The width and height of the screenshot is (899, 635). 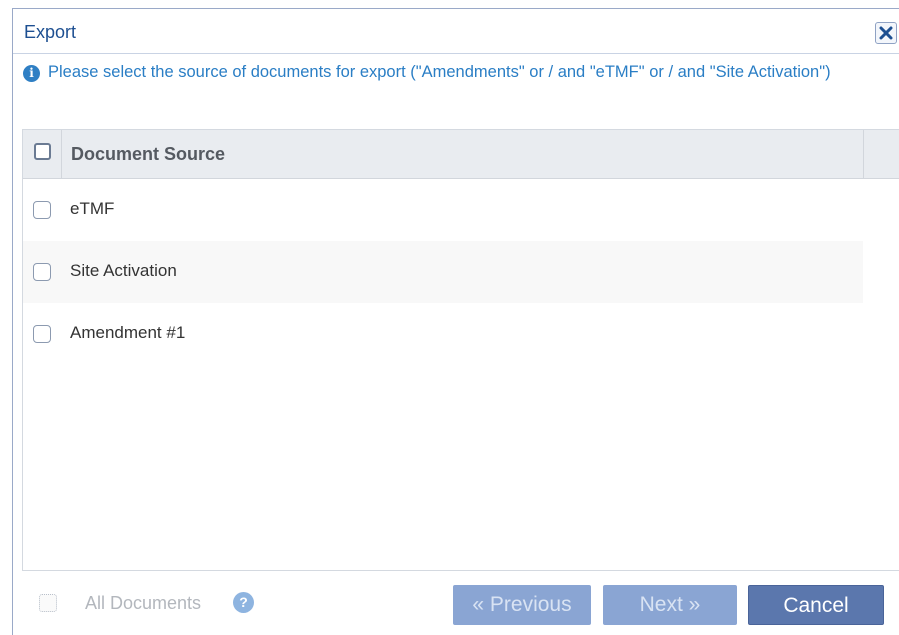 What do you see at coordinates (443, 210) in the screenshot?
I see `table-row: eTMF` at bounding box center [443, 210].